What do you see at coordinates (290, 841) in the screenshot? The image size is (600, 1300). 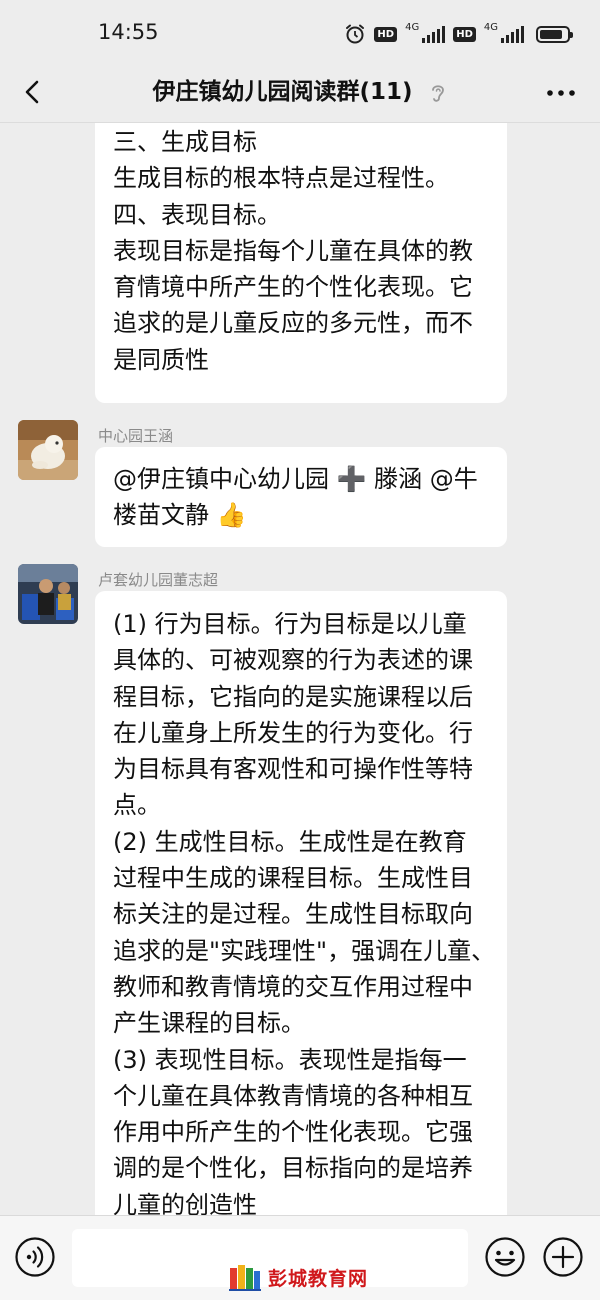 I see `message-line: (2) 生成性目标。生成性是在教育` at bounding box center [290, 841].